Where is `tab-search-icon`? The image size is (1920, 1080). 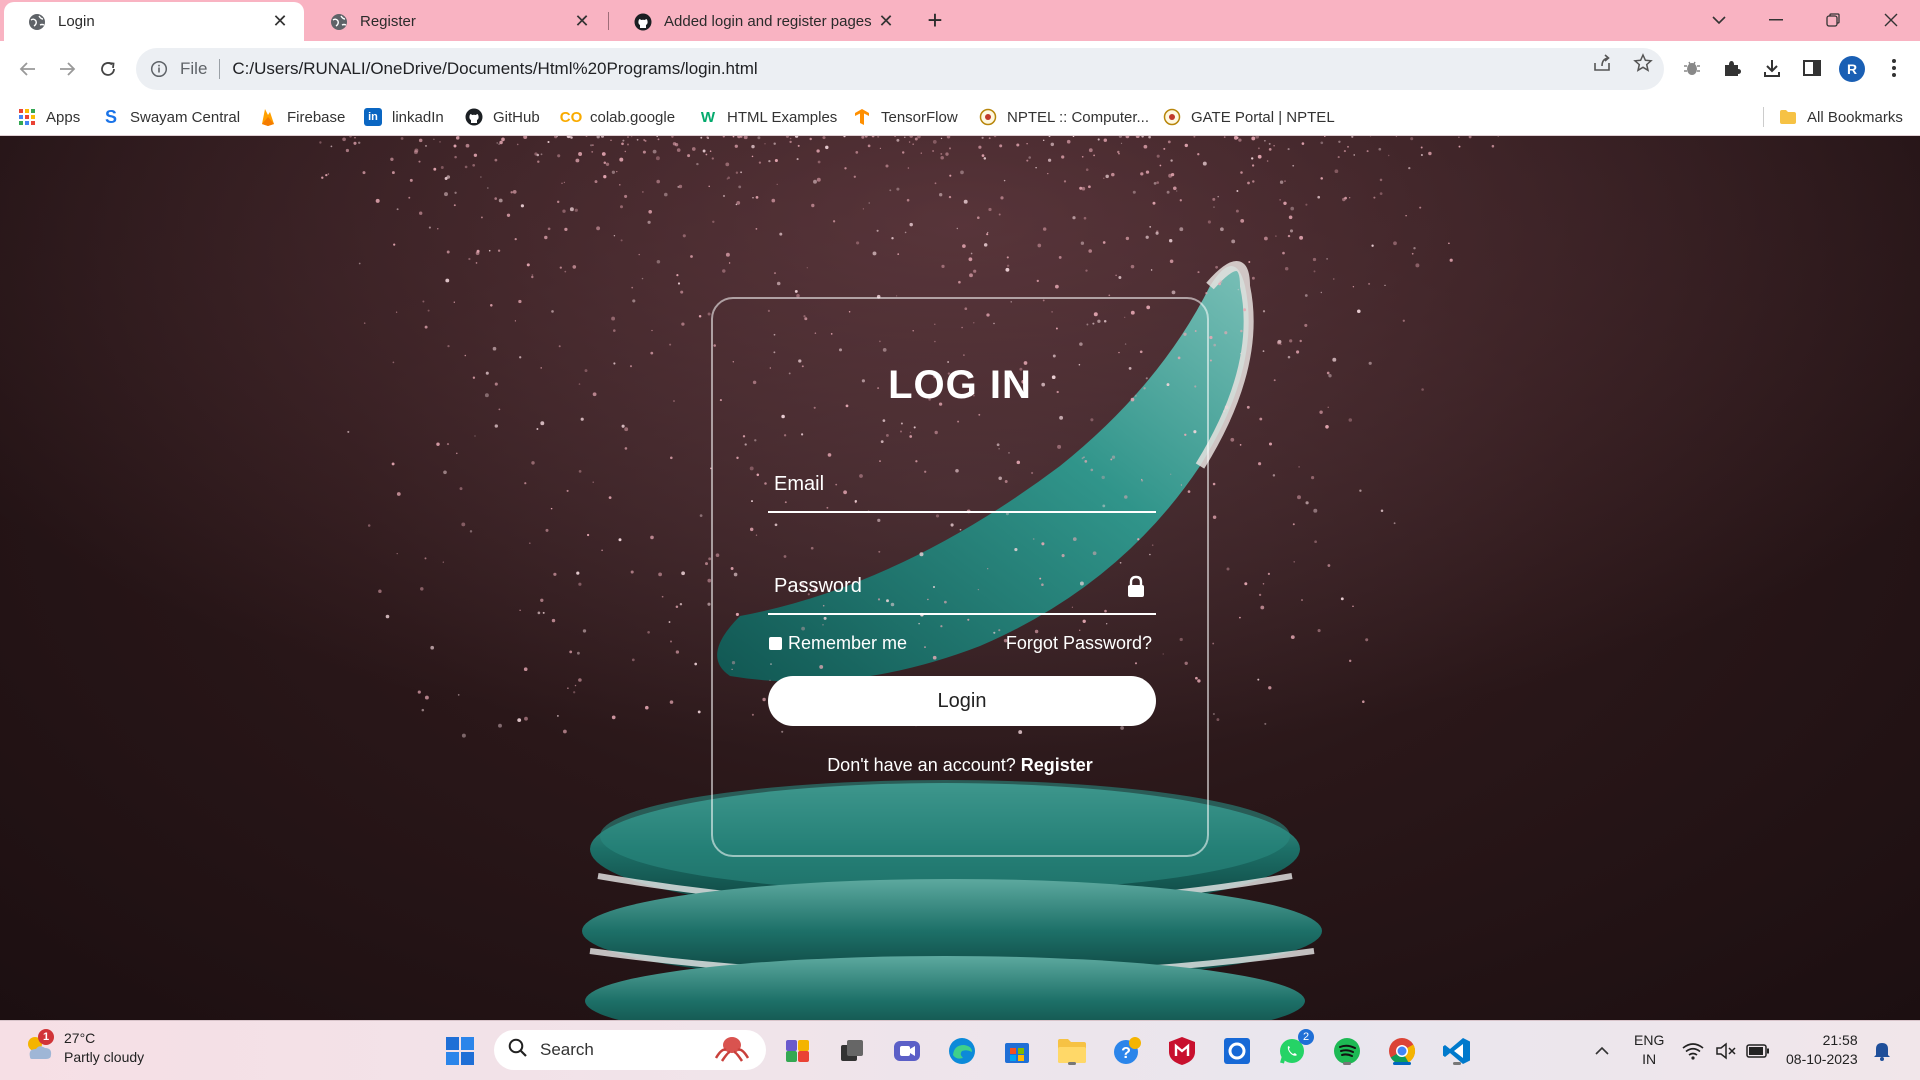 tab-search-icon is located at coordinates (1719, 20).